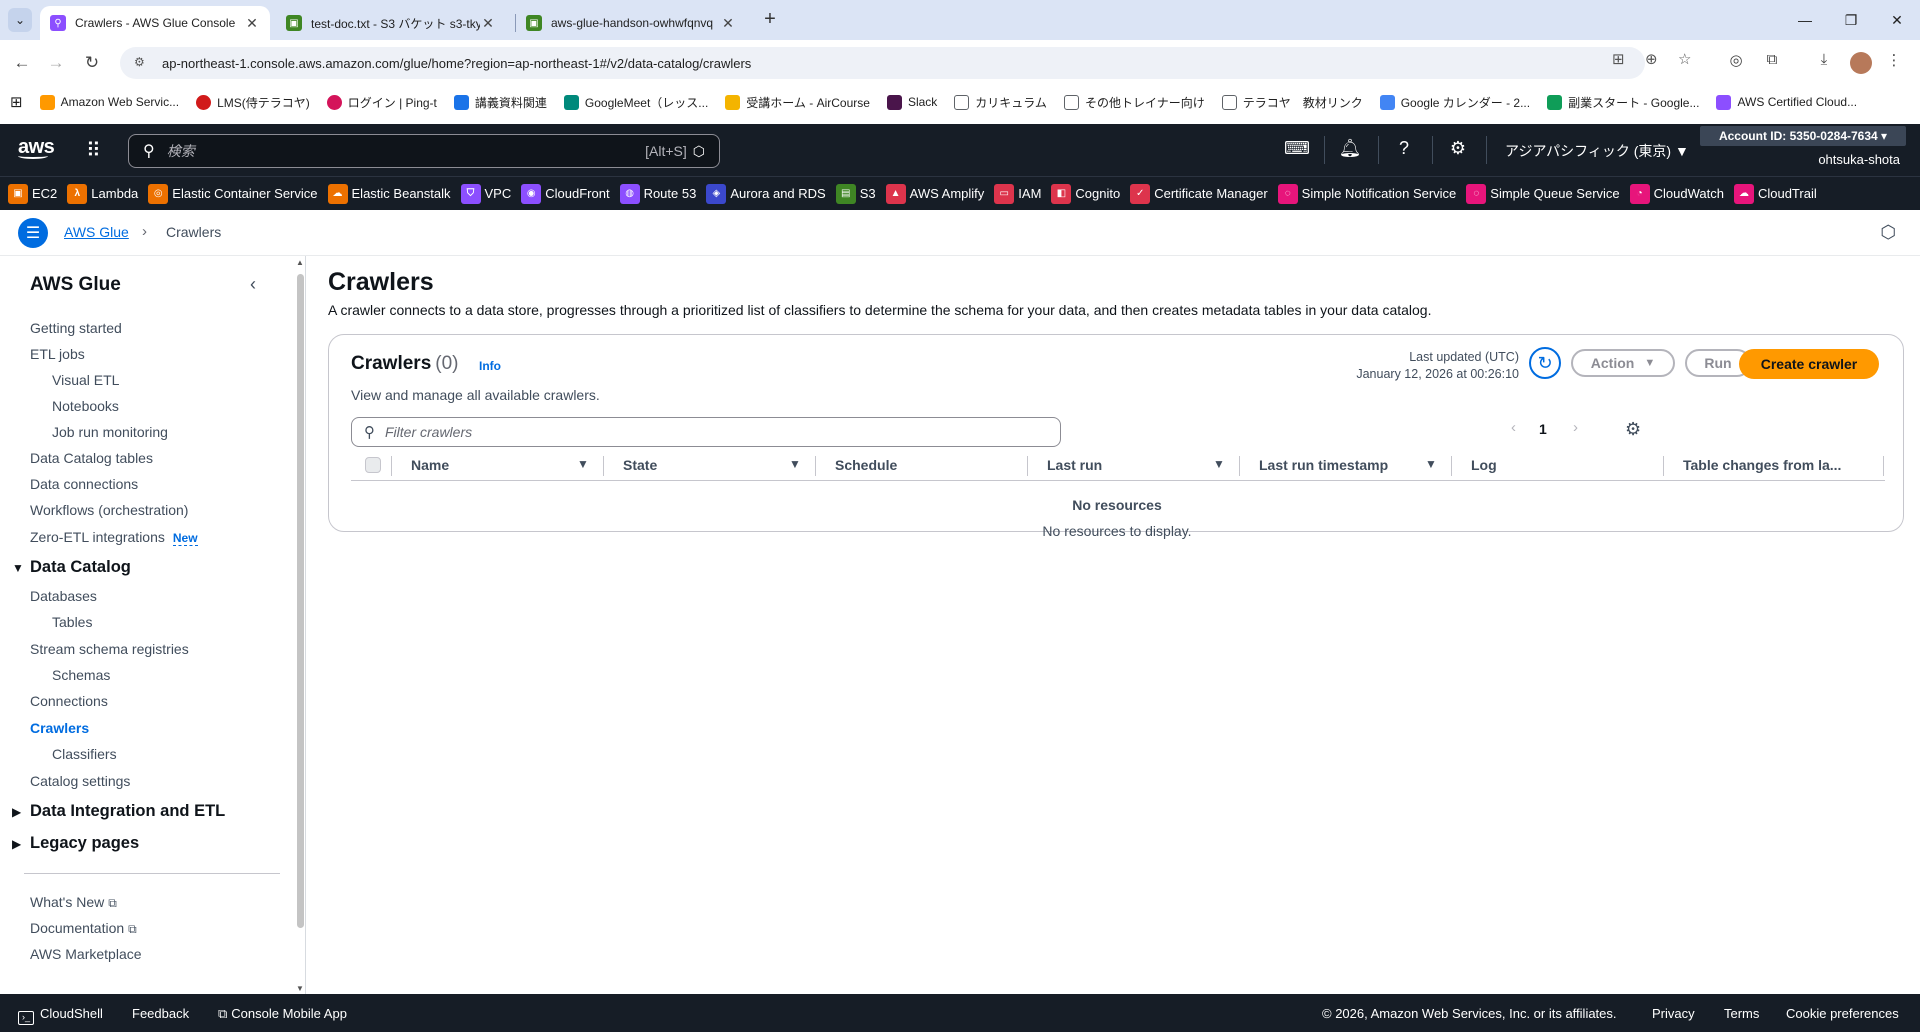 The width and height of the screenshot is (1920, 1032). I want to click on table-preferences-gear-icon: ⚙, so click(1633, 429).